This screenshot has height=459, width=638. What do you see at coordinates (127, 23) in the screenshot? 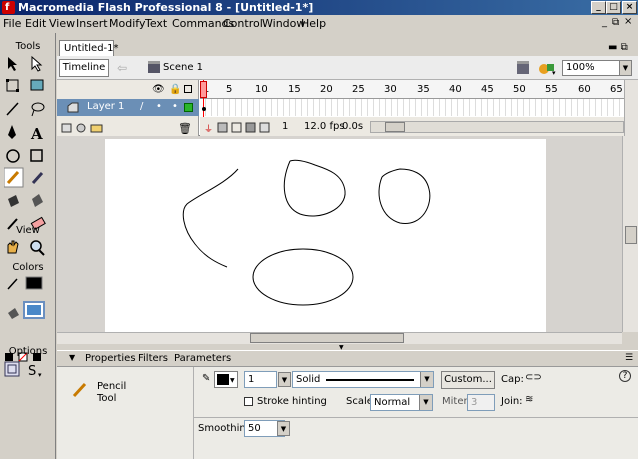
I see `menu-modify: Modify` at bounding box center [127, 23].